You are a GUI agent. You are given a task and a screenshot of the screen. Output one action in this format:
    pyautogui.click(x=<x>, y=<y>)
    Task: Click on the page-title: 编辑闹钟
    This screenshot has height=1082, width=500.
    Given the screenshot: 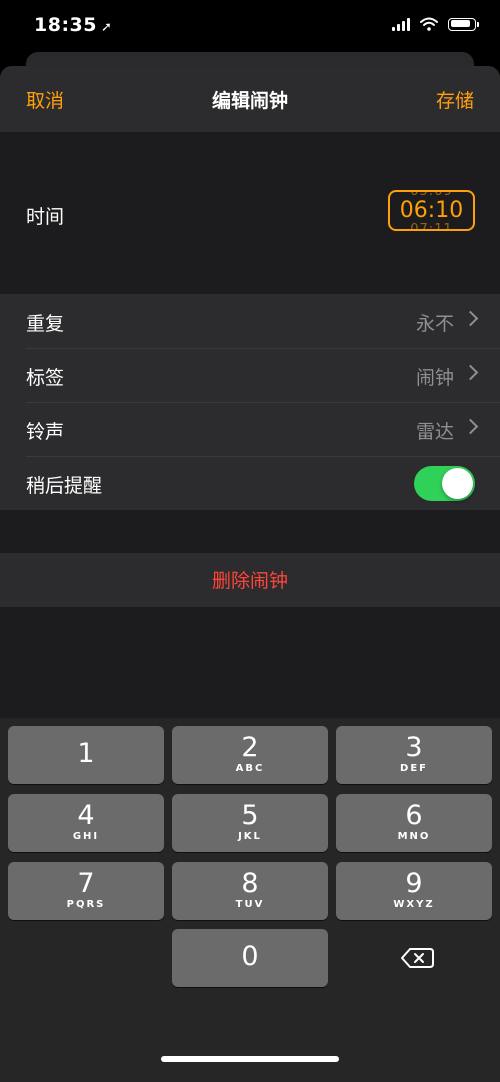 What is the action you would take?
    pyautogui.click(x=249, y=101)
    